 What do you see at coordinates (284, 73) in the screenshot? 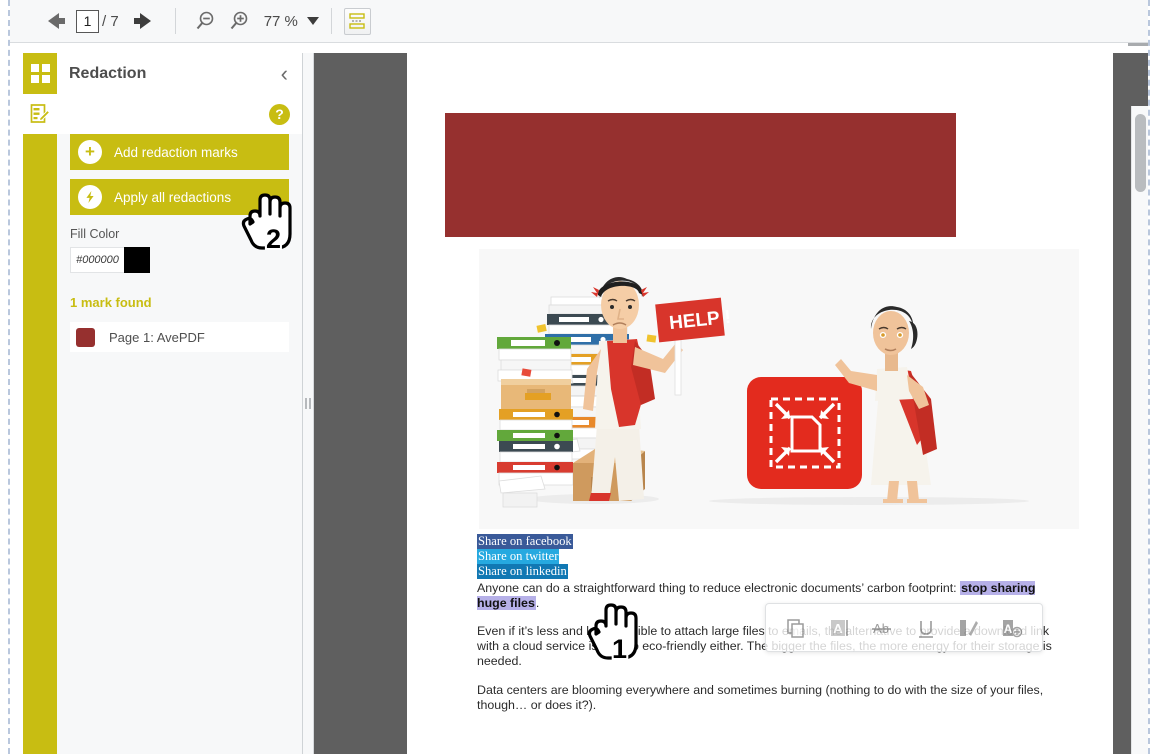
I see `collapse-panel-button: ‹` at bounding box center [284, 73].